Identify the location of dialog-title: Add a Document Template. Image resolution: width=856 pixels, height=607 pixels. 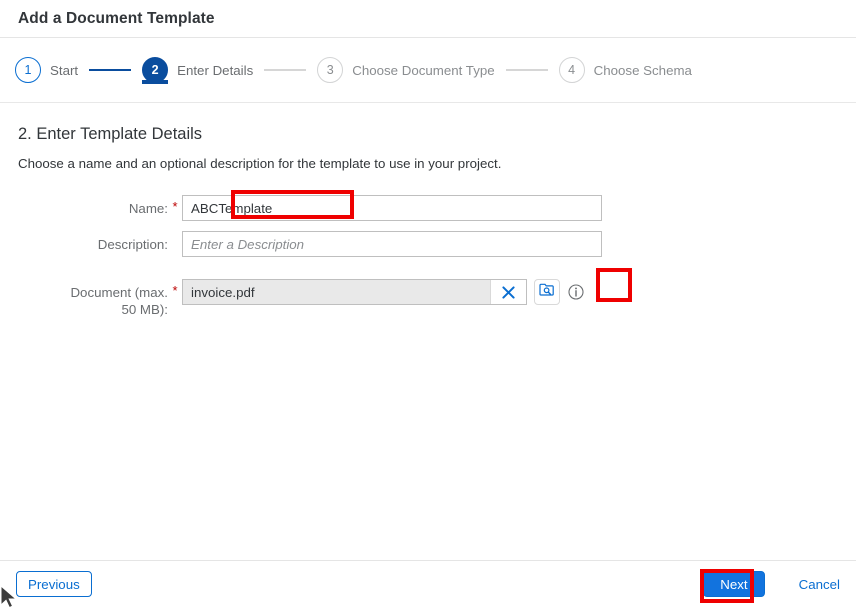
(116, 18).